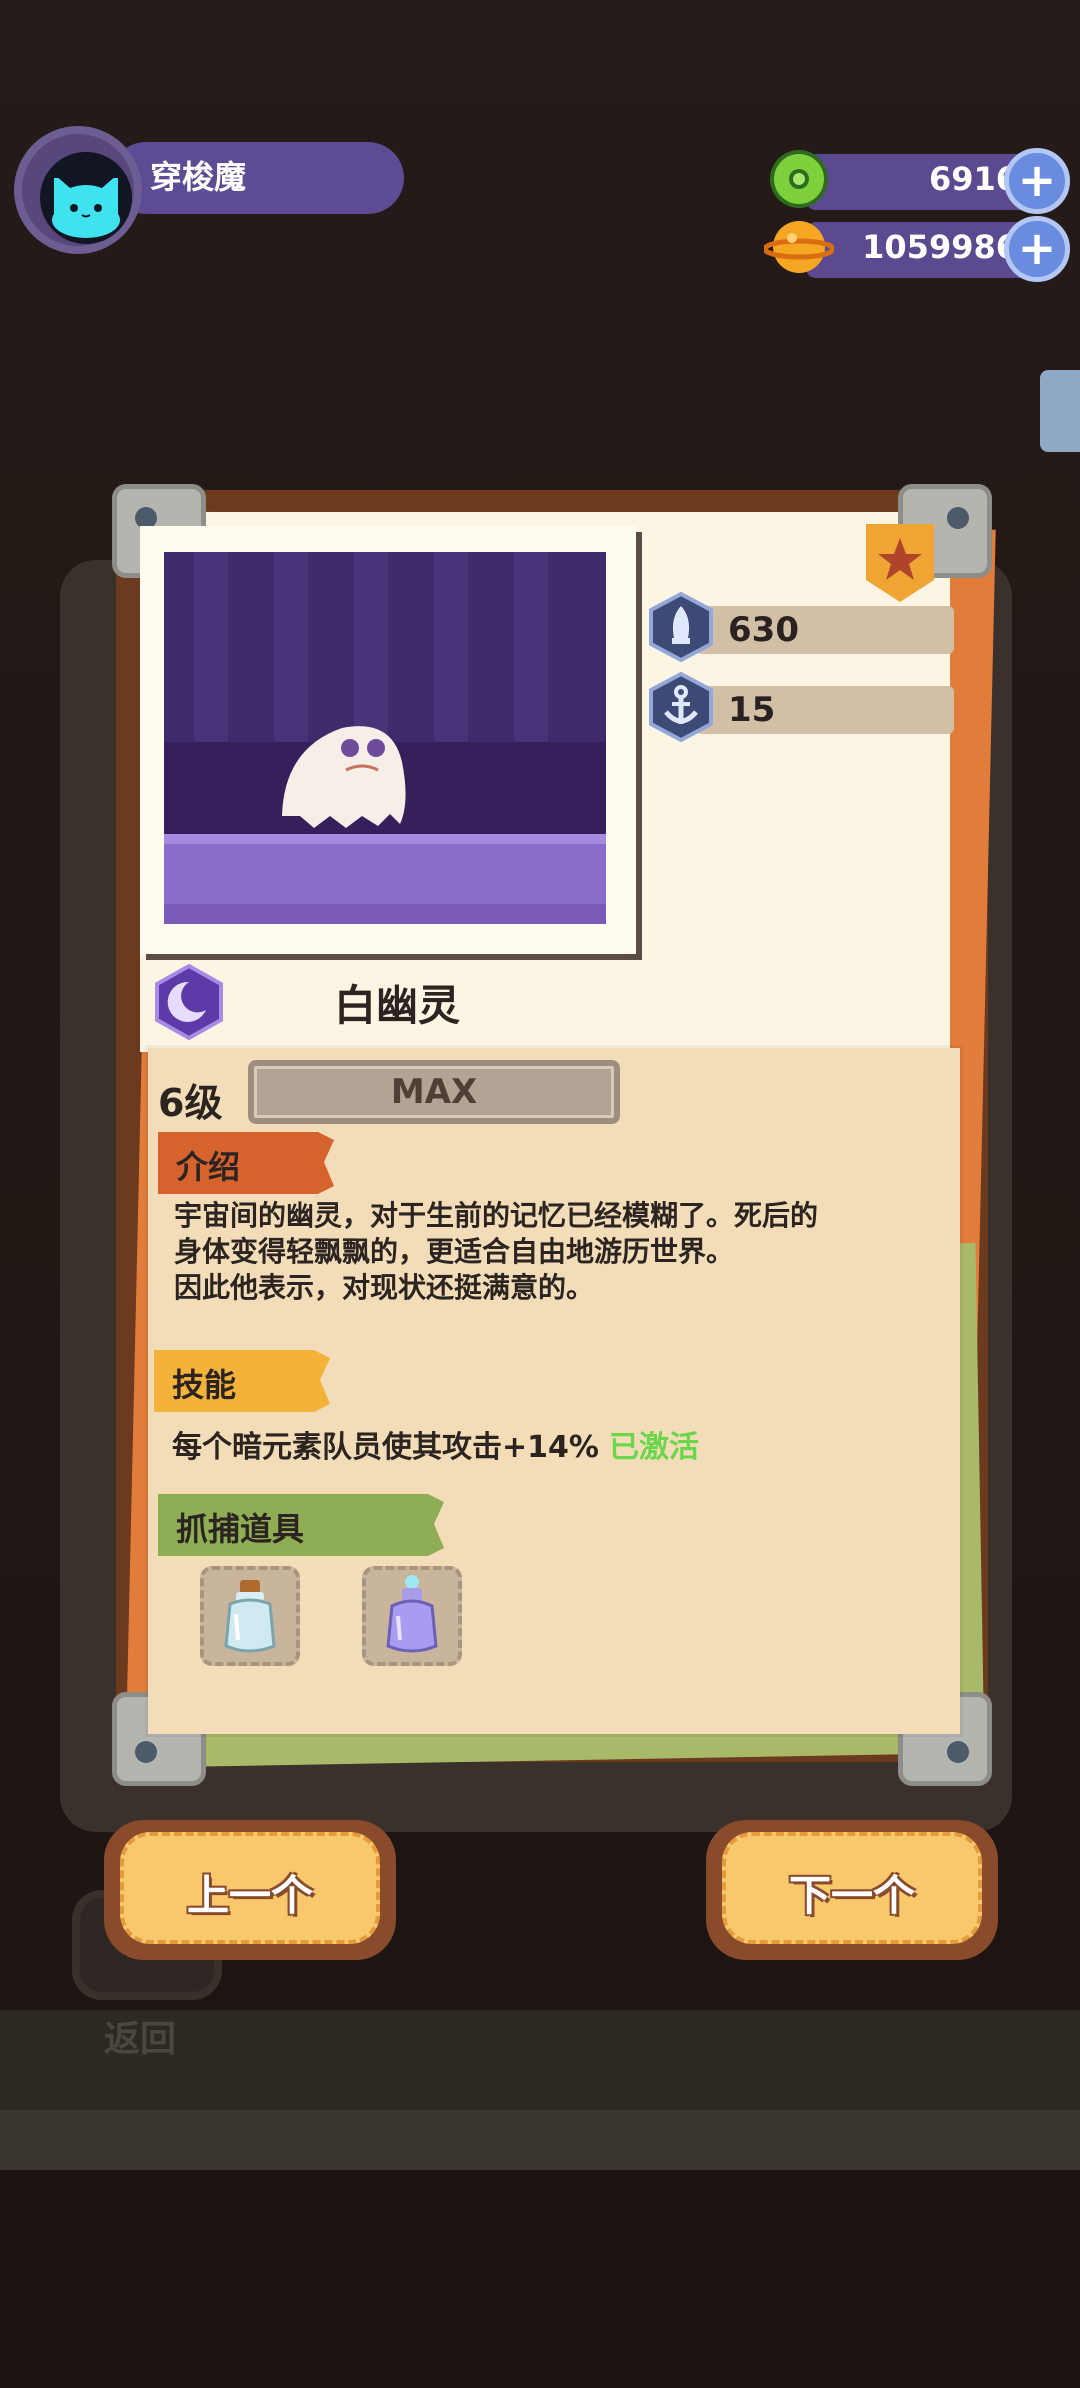 This screenshot has height=2388, width=1080. What do you see at coordinates (799, 247) in the screenshot?
I see `orange-planet-coin-icon` at bounding box center [799, 247].